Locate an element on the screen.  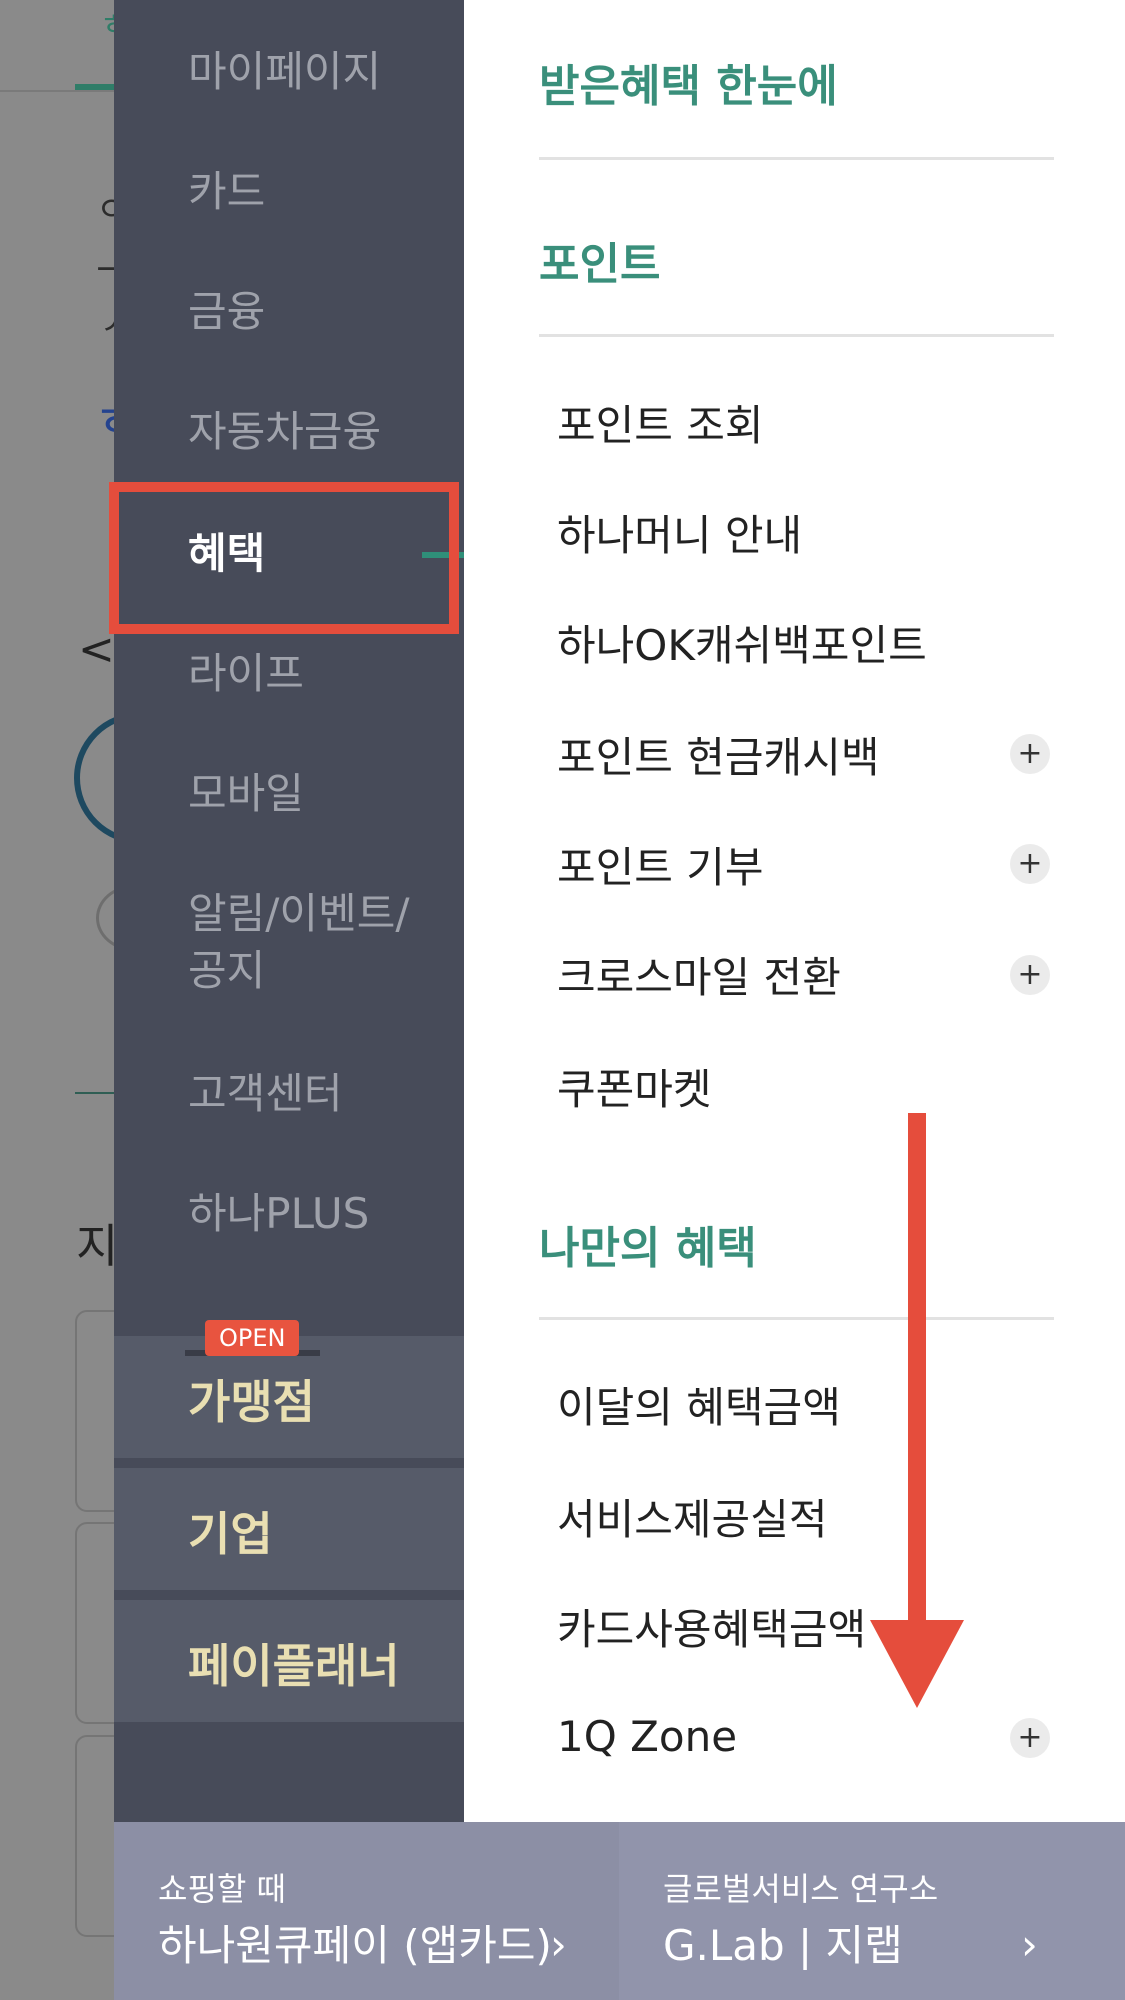
promo-glab: 글로벌서비스 연구소 G.Lab | 지랩 › is located at coordinates (872, 1911).